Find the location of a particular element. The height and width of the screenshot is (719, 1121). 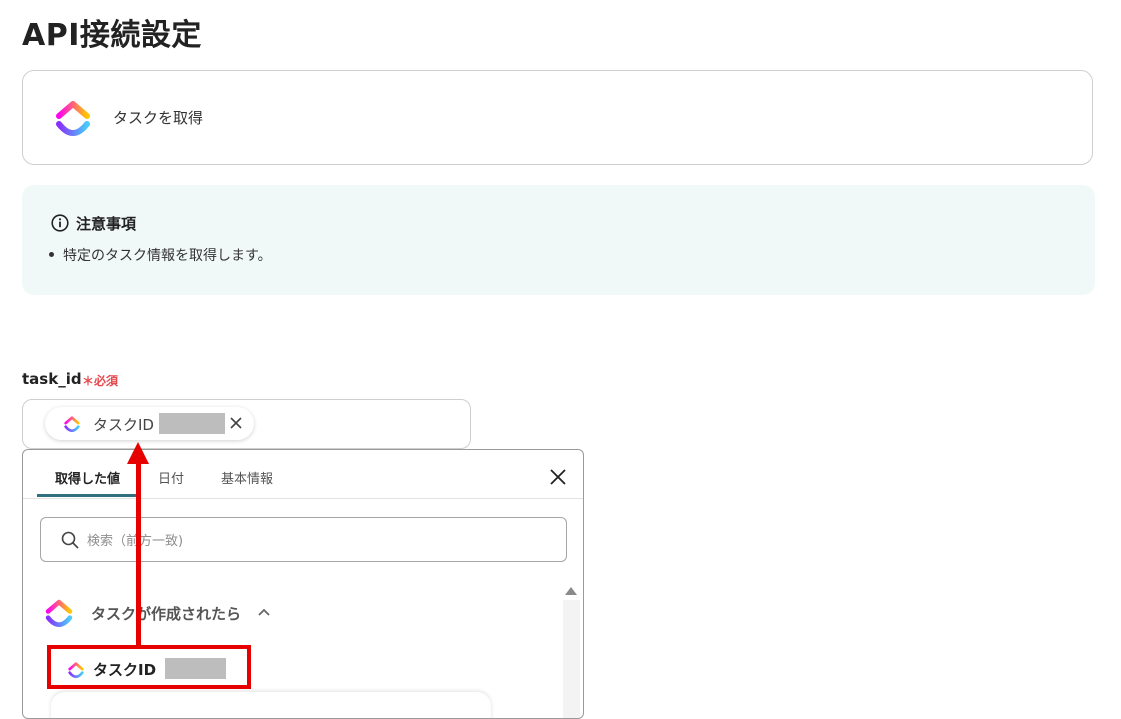

search-field is located at coordinates (303, 539).